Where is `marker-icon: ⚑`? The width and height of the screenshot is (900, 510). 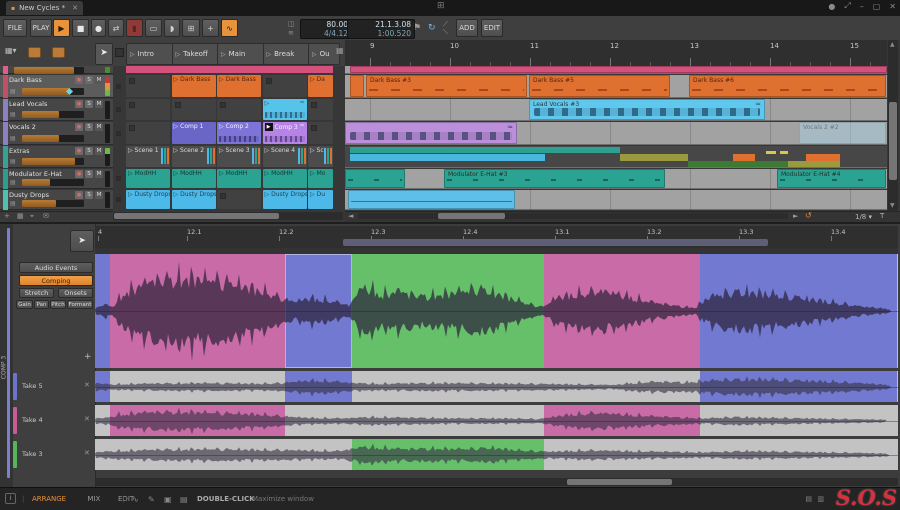 marker-icon: ⚑ is located at coordinates (417, 28).